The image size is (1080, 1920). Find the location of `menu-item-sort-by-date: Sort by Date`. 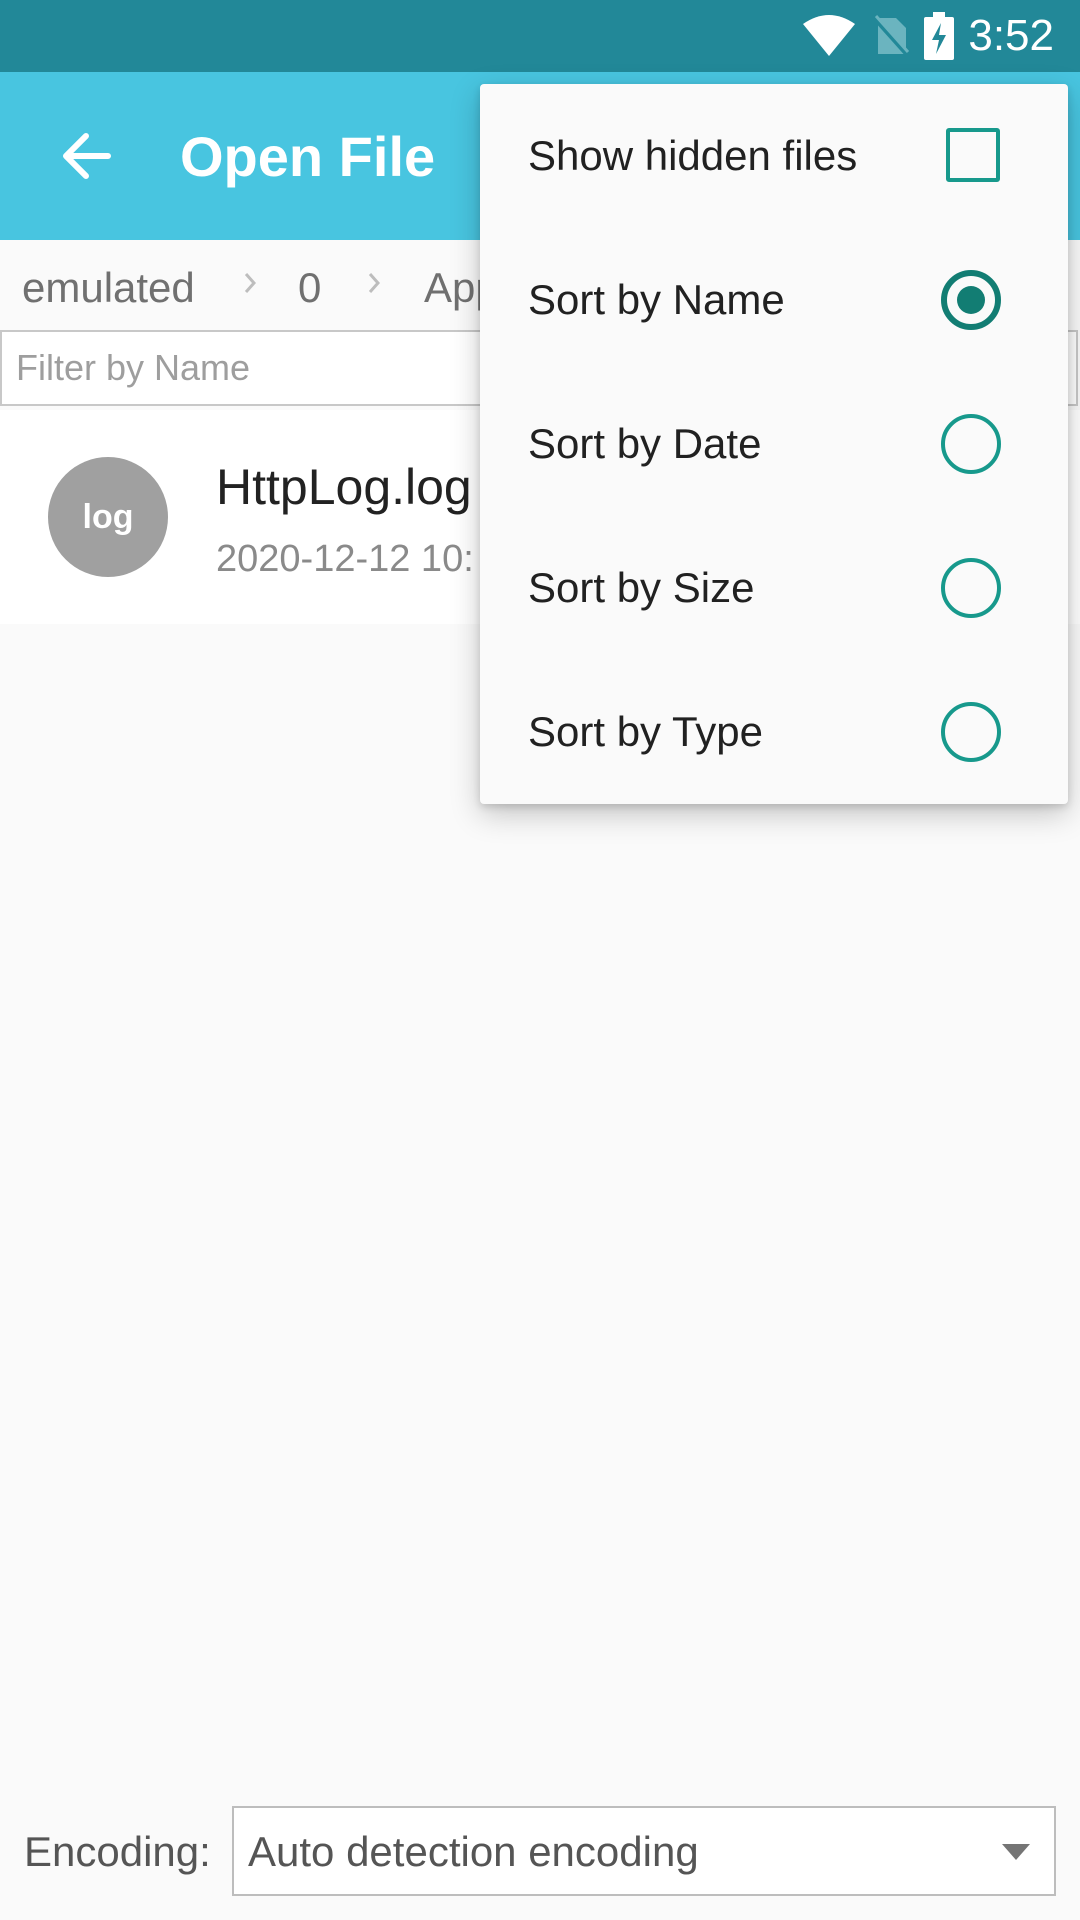

menu-item-sort-by-date: Sort by Date is located at coordinates (774, 444).